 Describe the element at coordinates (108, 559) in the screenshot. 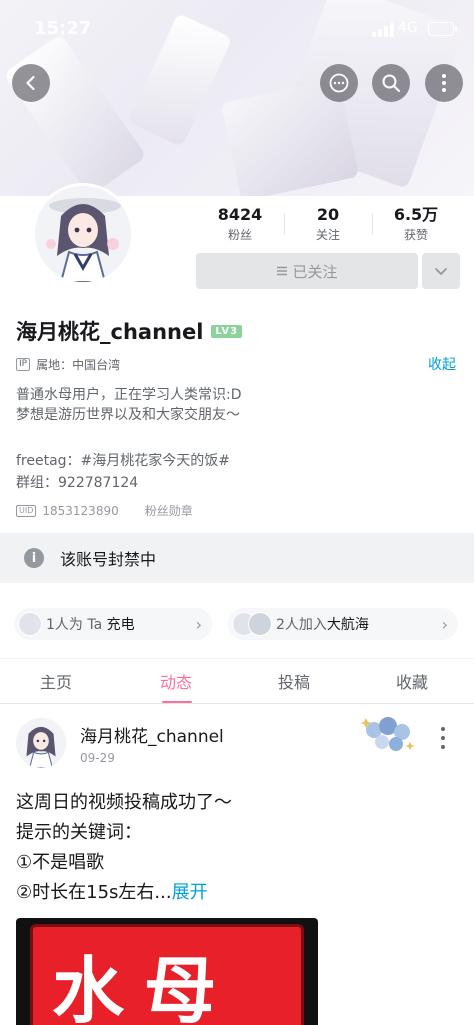

I see `banned-text: 该账号封禁中` at that location.